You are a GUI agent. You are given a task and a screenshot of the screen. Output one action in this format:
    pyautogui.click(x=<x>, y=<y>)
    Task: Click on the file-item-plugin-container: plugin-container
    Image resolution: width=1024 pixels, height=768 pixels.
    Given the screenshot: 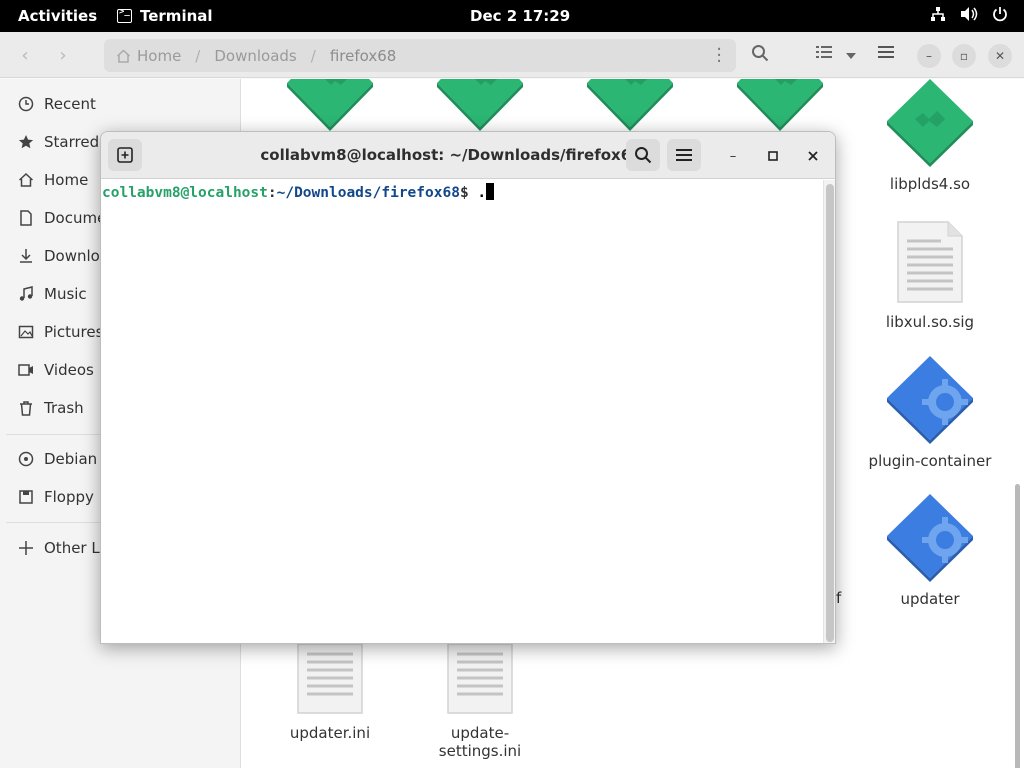 What is the action you would take?
    pyautogui.click(x=930, y=429)
    